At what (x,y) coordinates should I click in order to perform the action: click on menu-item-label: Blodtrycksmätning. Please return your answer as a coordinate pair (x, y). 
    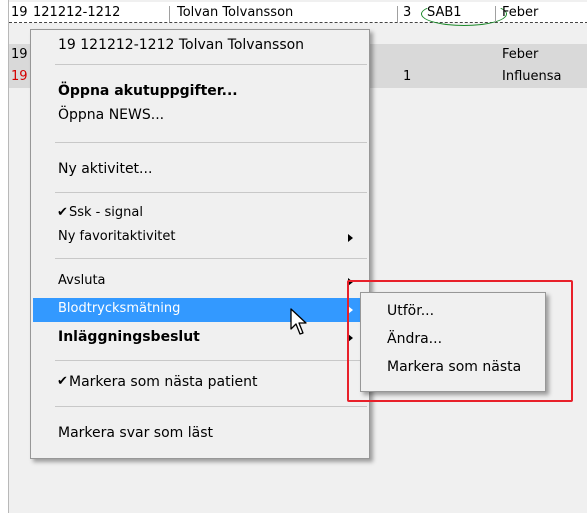
    Looking at the image, I should click on (119, 308).